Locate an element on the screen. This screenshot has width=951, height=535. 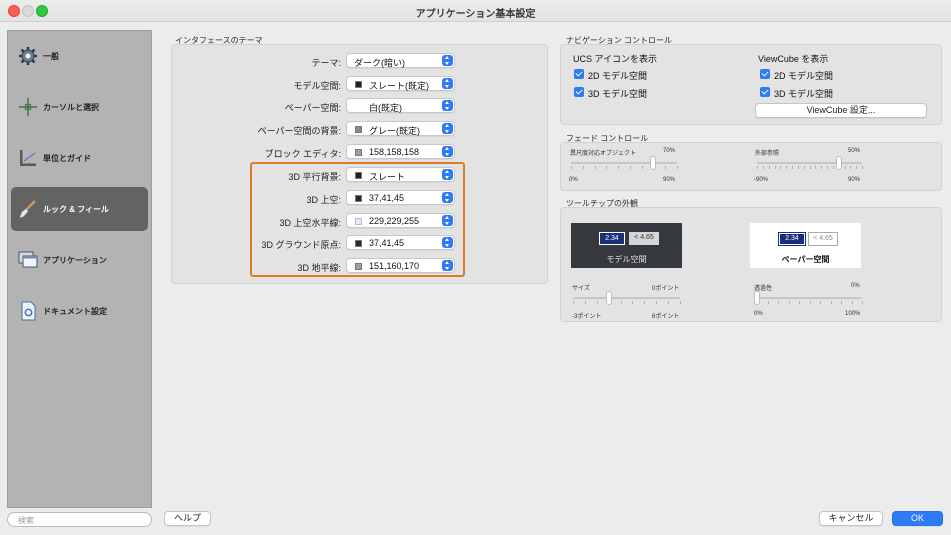
select-value: ダーク(暗い) is located at coordinates (379, 63).